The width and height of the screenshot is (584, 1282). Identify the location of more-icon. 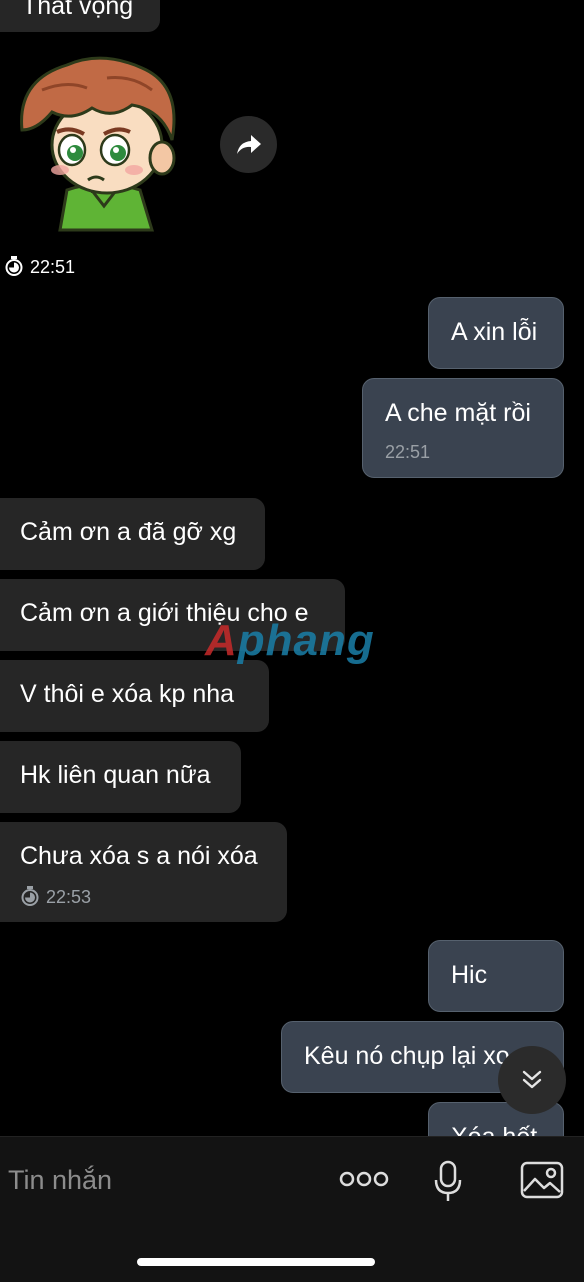
(364, 1179).